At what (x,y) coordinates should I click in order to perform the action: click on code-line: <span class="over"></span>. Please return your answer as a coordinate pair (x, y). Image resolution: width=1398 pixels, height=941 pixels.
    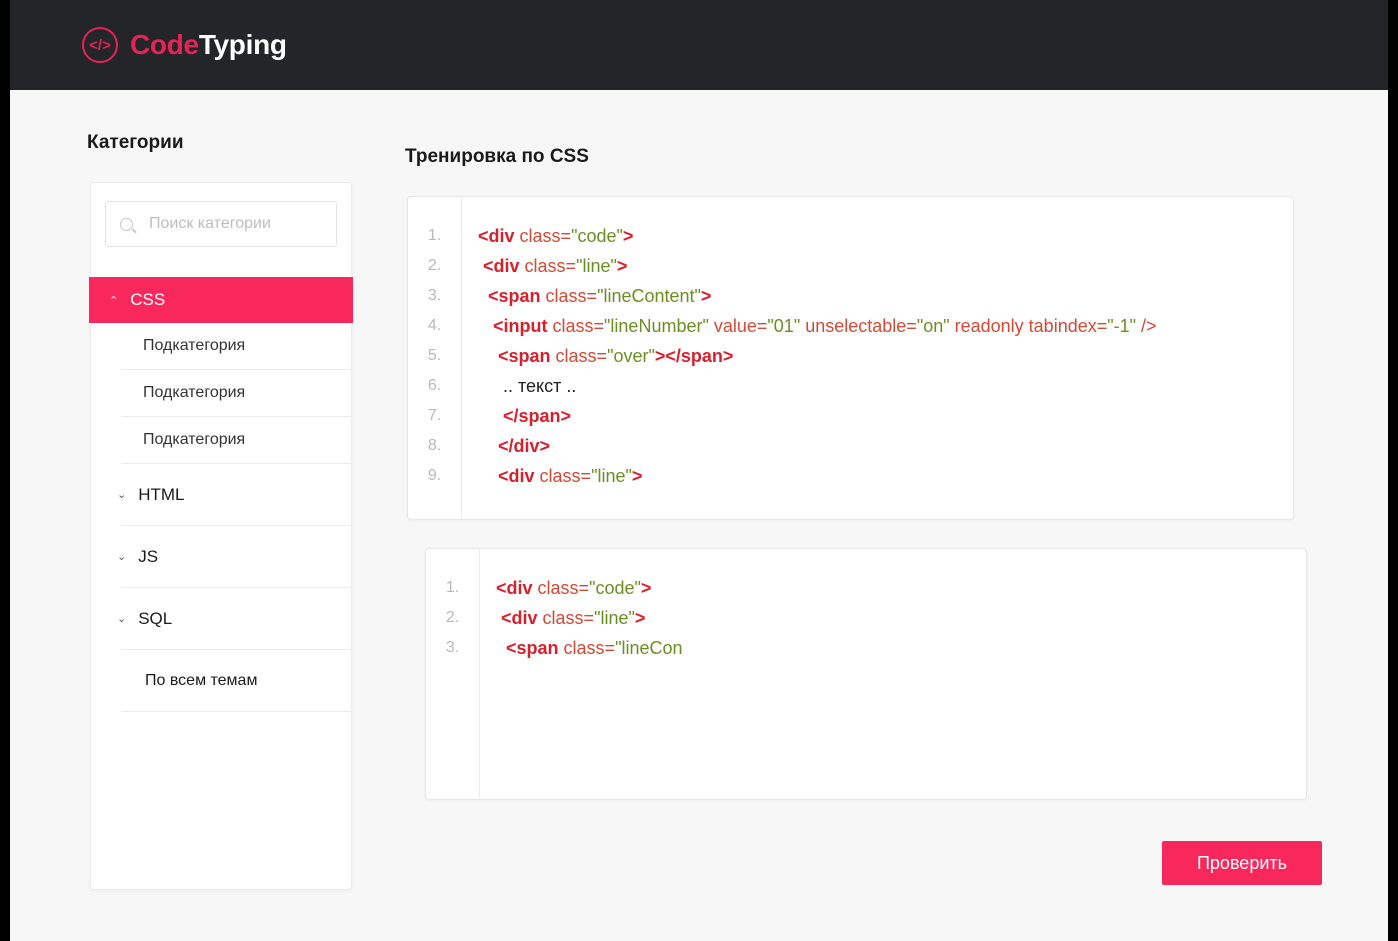
    Looking at the image, I should click on (817, 356).